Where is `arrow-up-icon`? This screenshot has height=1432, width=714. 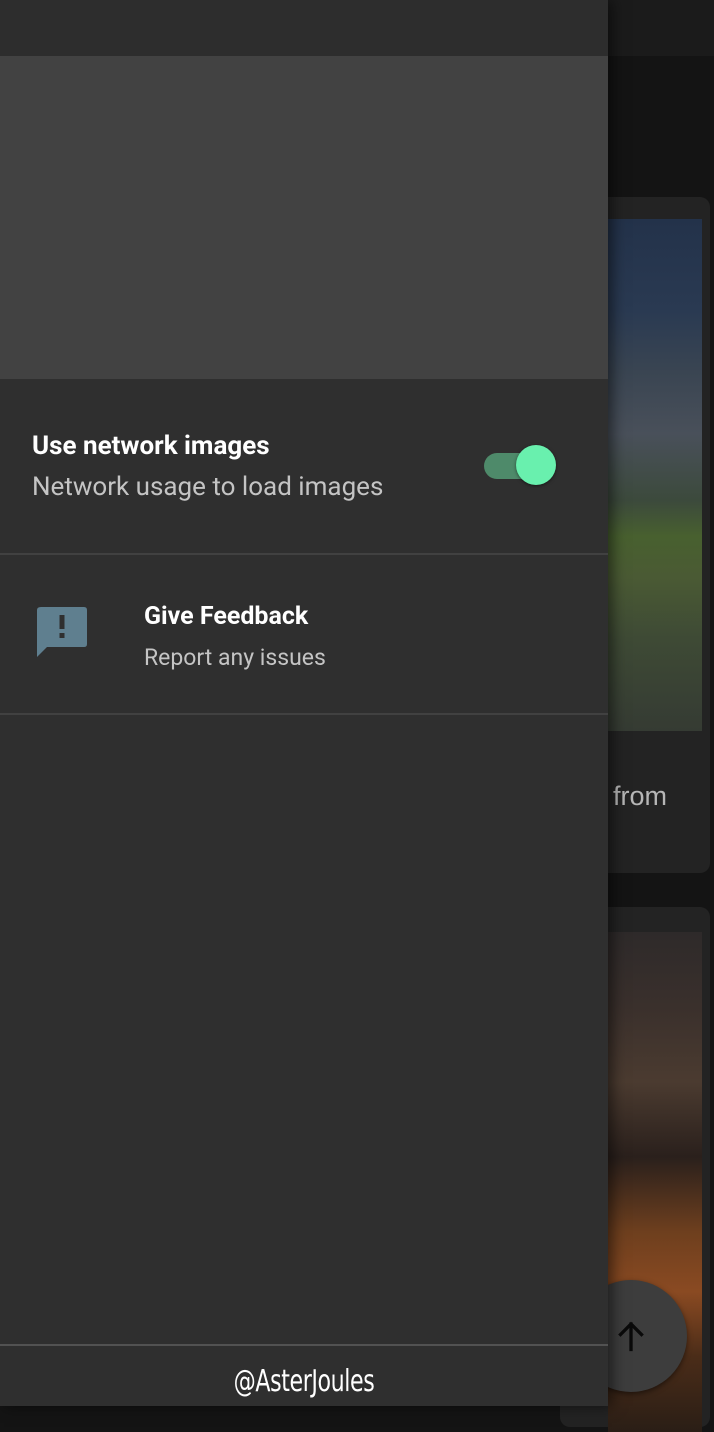 arrow-up-icon is located at coordinates (631, 1336).